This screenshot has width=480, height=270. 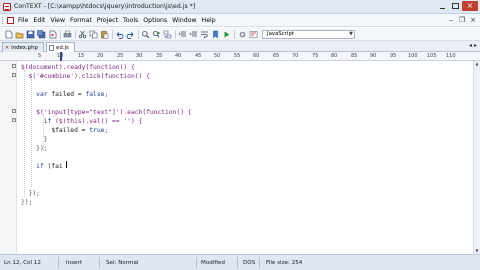 I want to click on undo-icon, so click(x=119, y=34).